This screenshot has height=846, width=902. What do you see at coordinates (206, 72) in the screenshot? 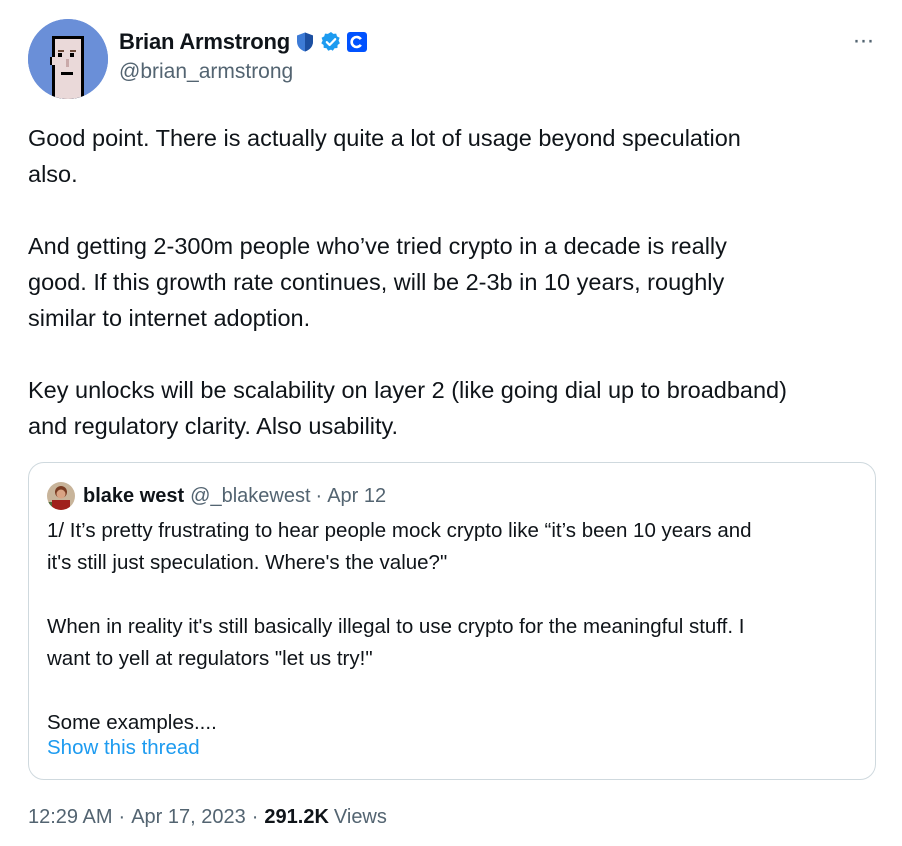
I see `author-handle: @brian_armstrong` at bounding box center [206, 72].